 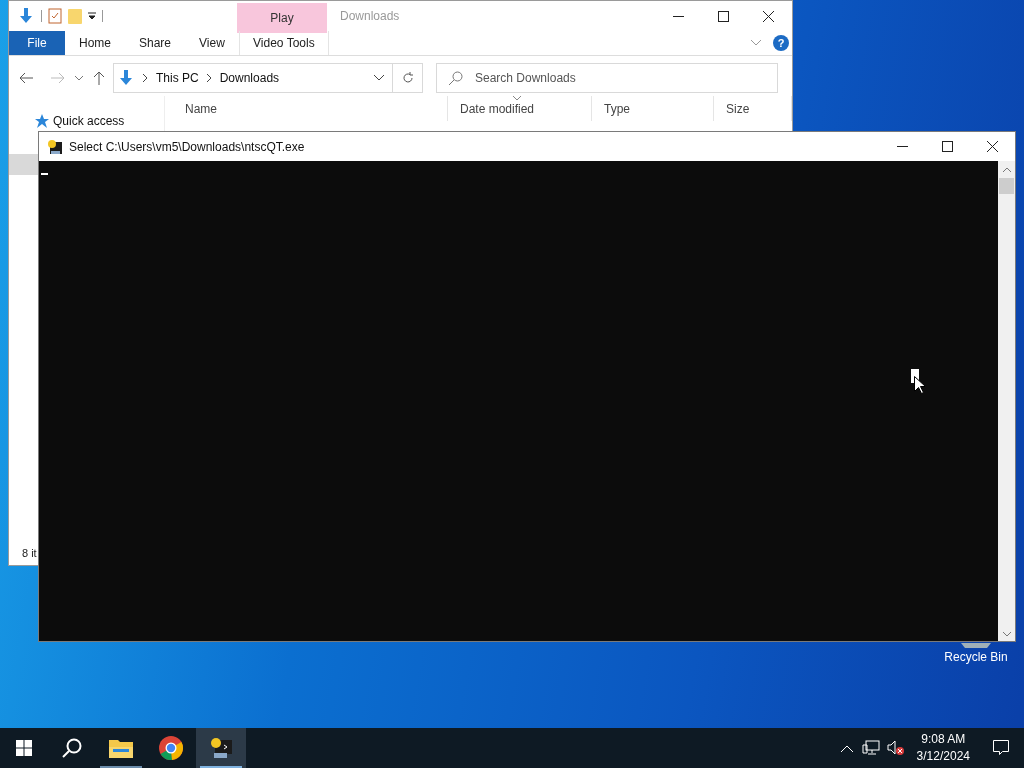 What do you see at coordinates (1006, 186) in the screenshot?
I see `scrollbar-thumb` at bounding box center [1006, 186].